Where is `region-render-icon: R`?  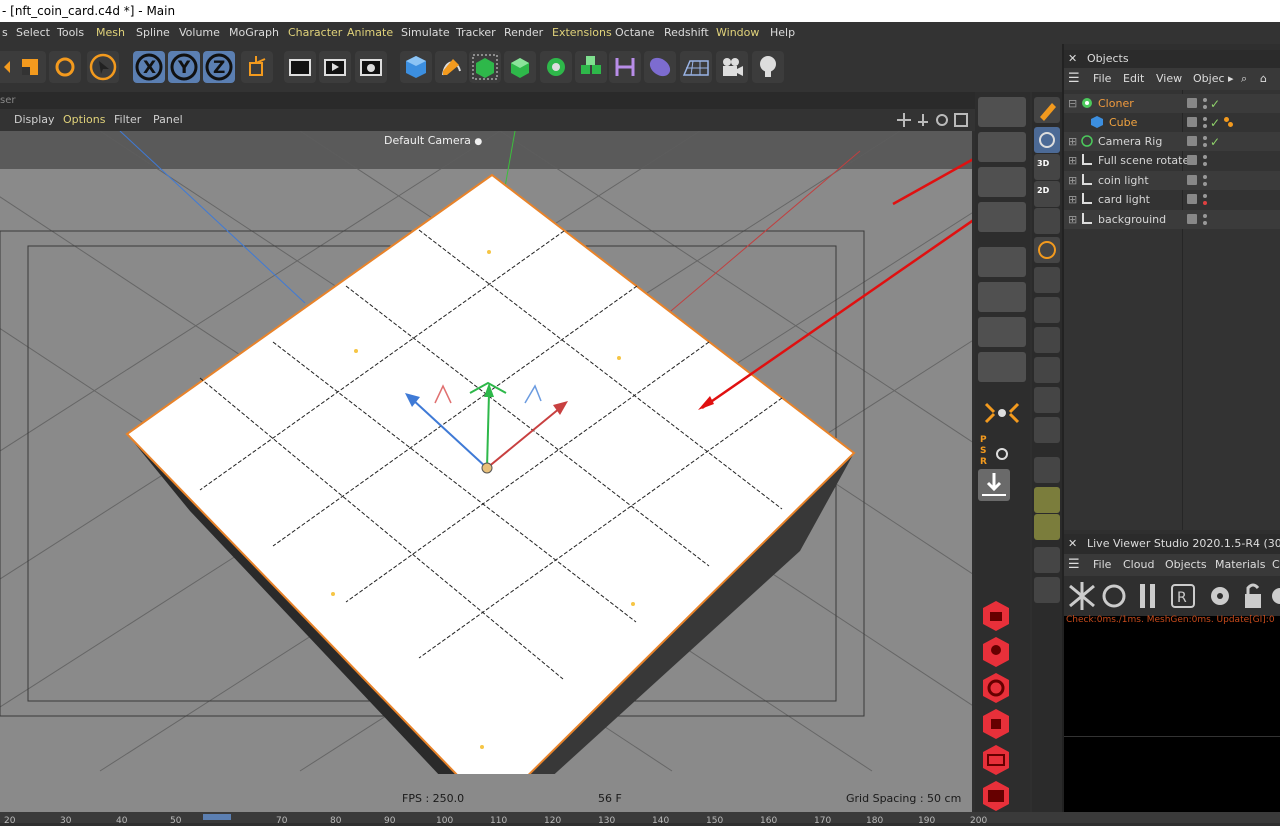 region-render-icon: R is located at coordinates (1183, 596).